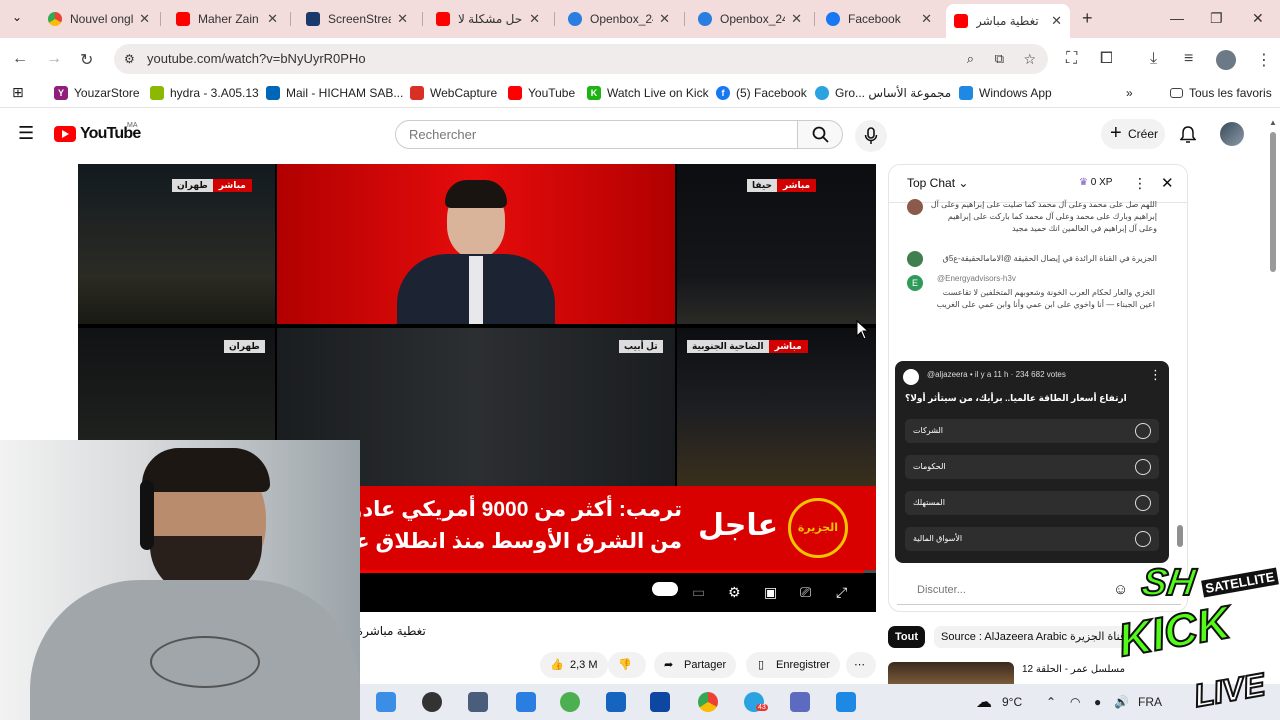  What do you see at coordinates (1097, 702) in the screenshot?
I see `mic-tray-icon: ●` at bounding box center [1097, 702].